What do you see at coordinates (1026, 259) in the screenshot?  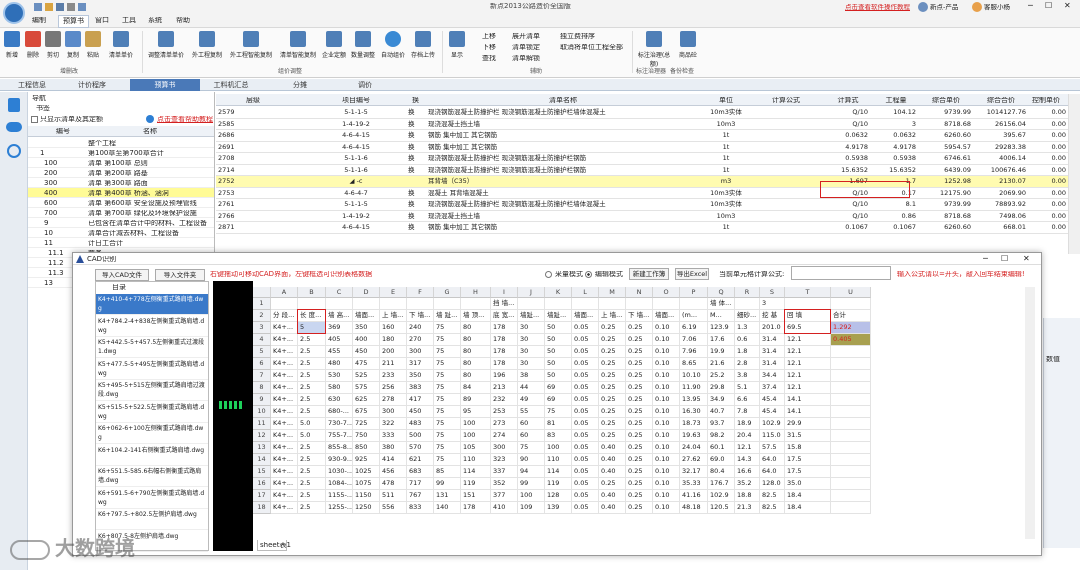 I see `cad-close-button: ✕` at bounding box center [1026, 259].